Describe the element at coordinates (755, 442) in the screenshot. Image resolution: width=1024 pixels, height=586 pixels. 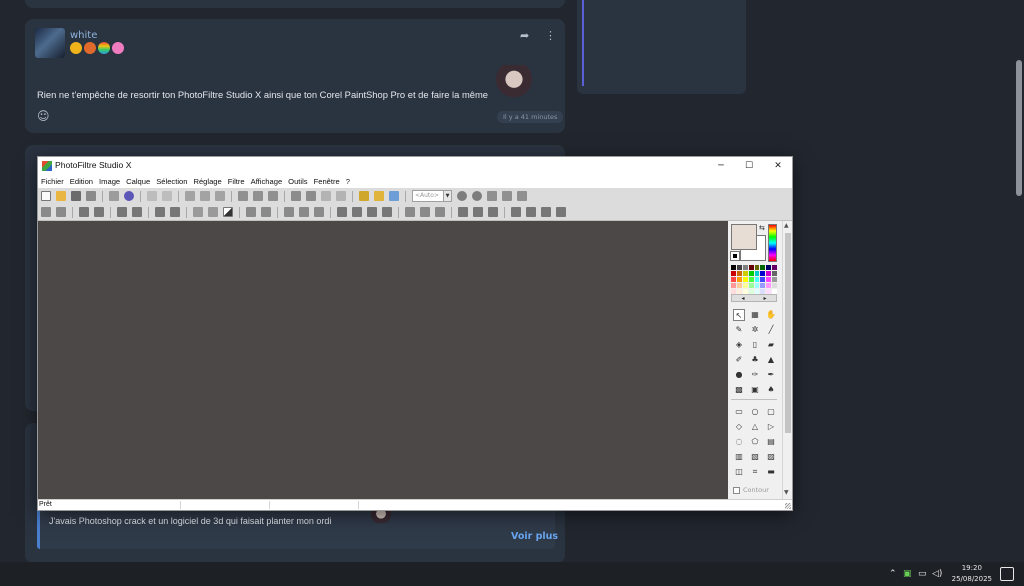
I see `polygon-shape-icon: ⬠` at that location.